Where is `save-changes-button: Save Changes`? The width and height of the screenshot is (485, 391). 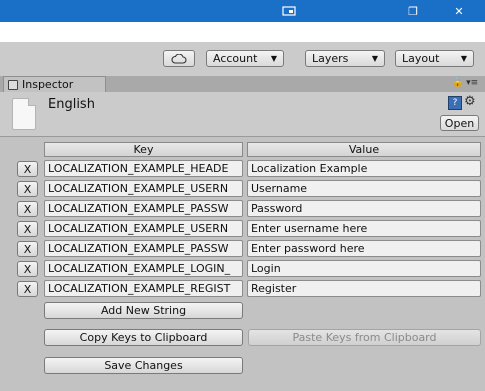
save-changes-button: Save Changes is located at coordinates (143, 365).